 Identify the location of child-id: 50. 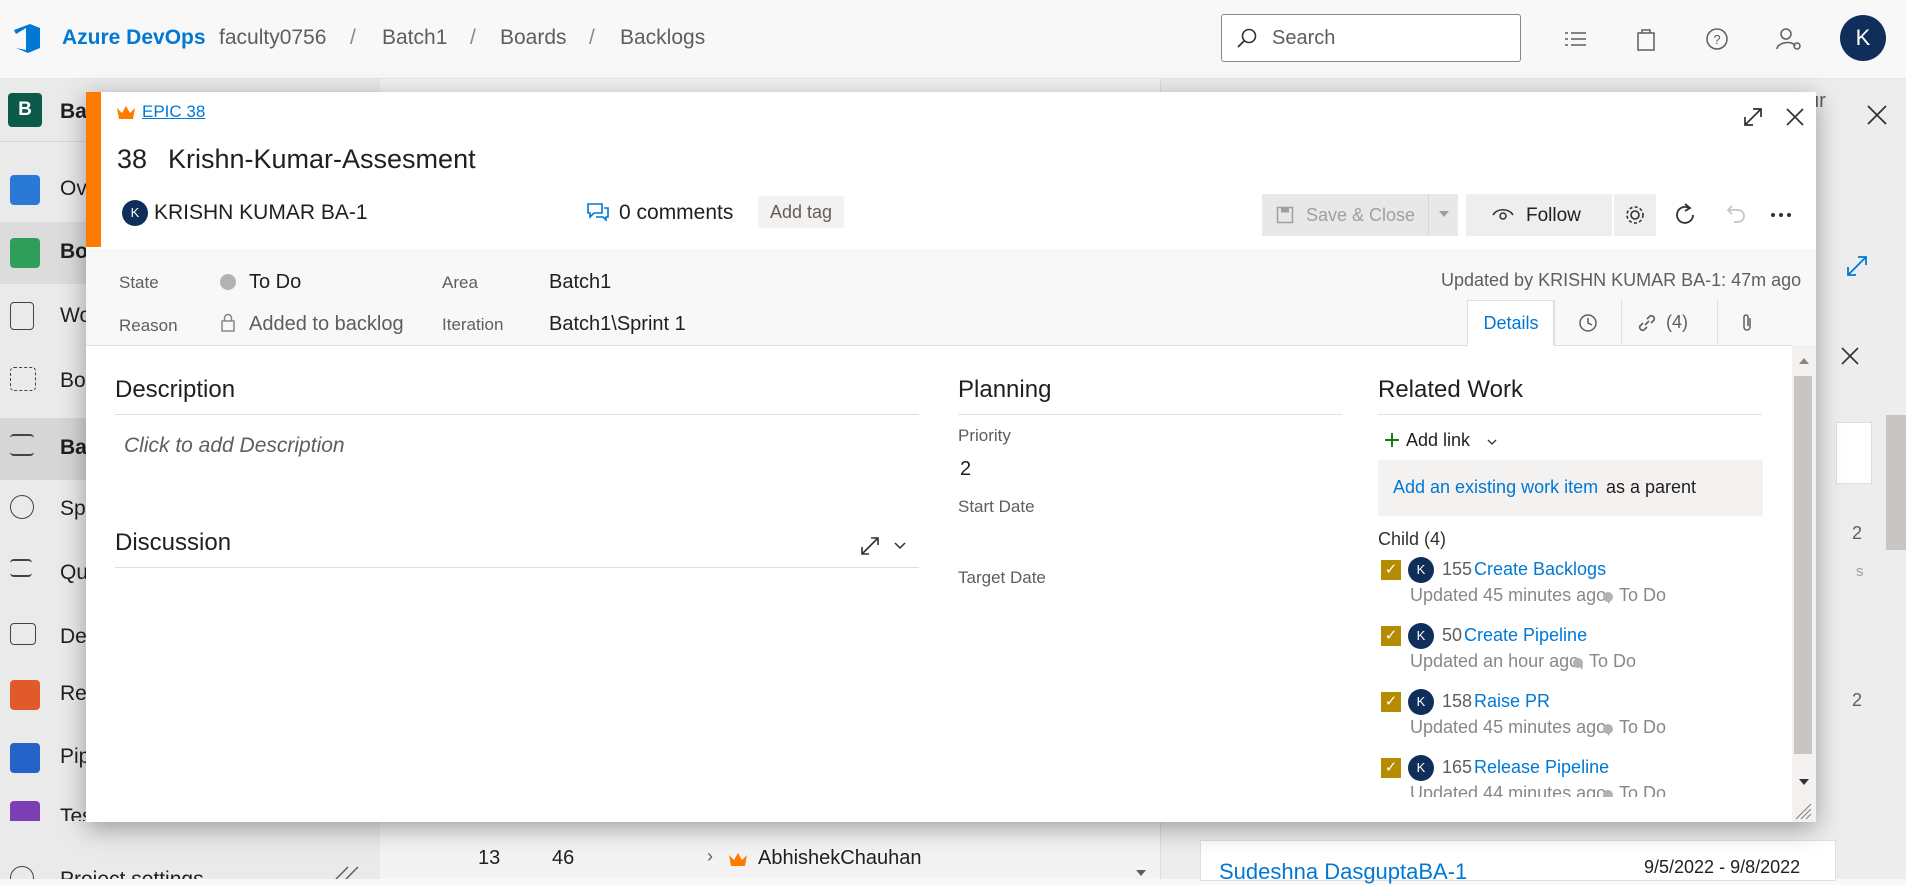
(1452, 635).